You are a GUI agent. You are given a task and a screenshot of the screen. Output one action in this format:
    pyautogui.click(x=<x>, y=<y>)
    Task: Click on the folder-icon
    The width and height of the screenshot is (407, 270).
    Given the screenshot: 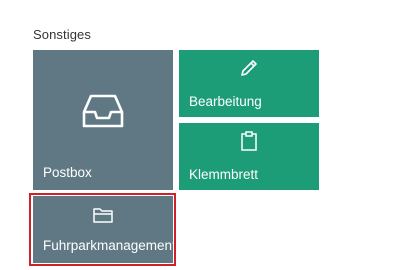 What is the action you would take?
    pyautogui.click(x=103, y=215)
    